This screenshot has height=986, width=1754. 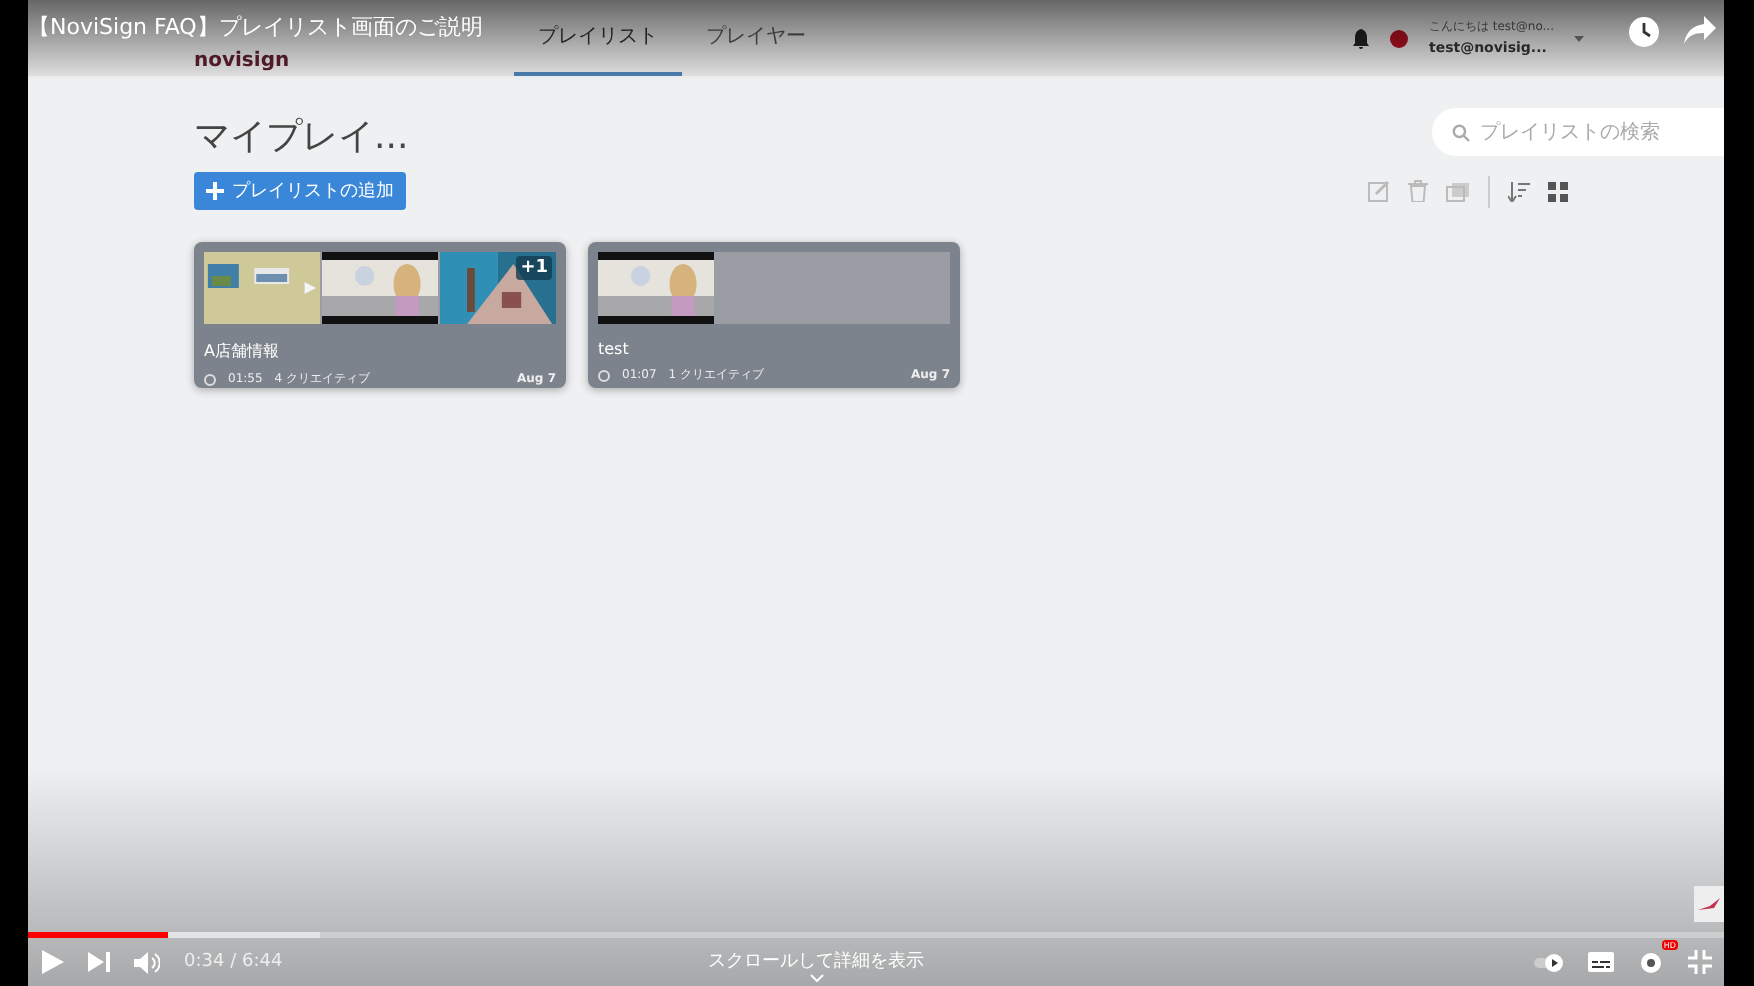 I want to click on search-icon, so click(x=1461, y=133).